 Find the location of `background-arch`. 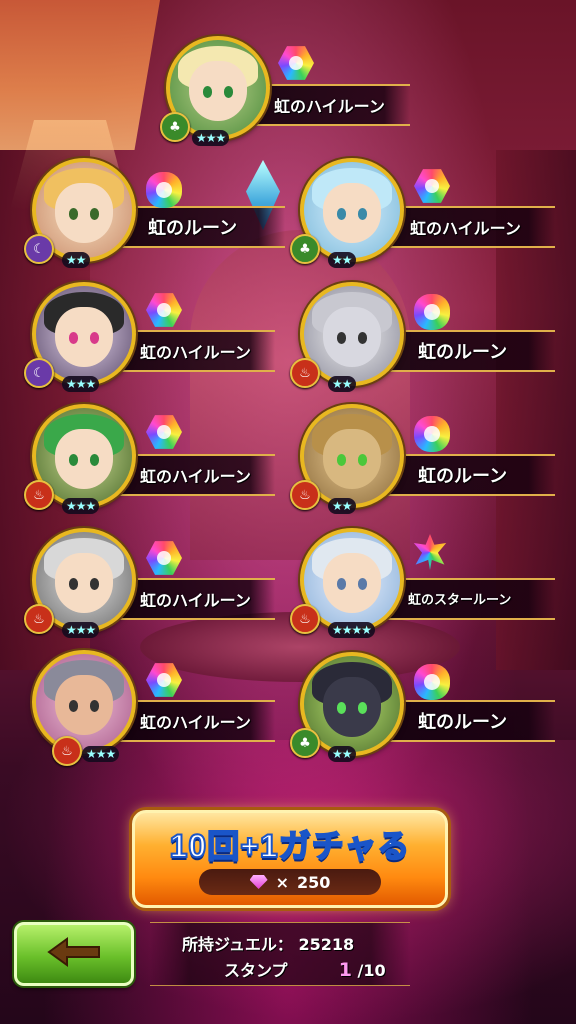

background-arch is located at coordinates (300, 395).